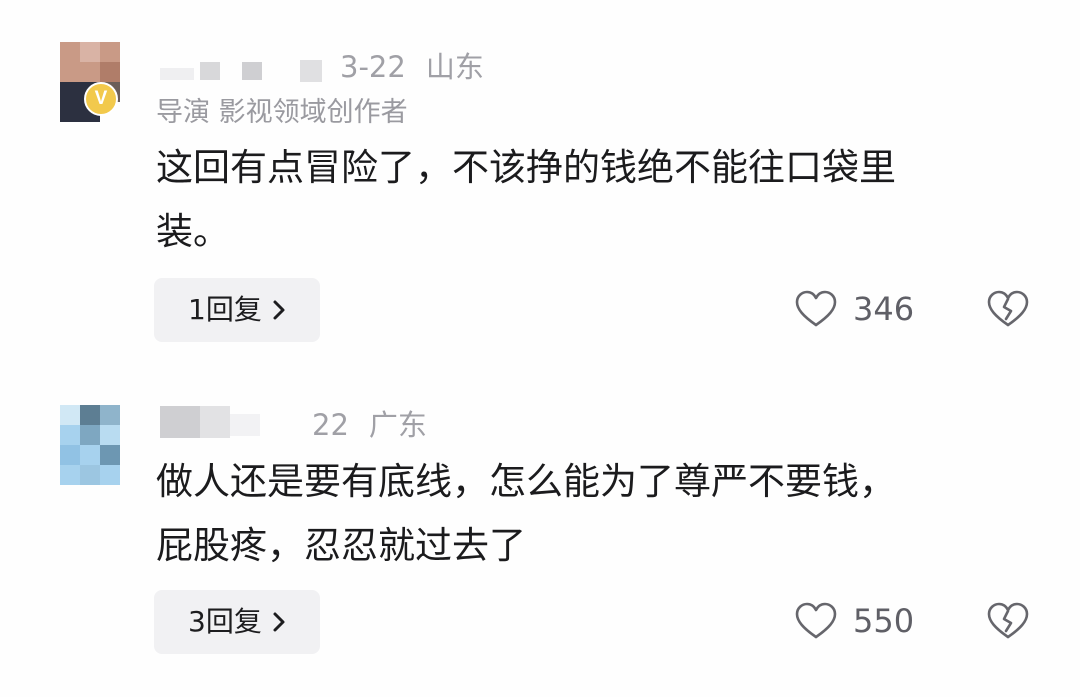 Image resolution: width=1080 pixels, height=697 pixels. I want to click on like-count: 550, so click(884, 621).